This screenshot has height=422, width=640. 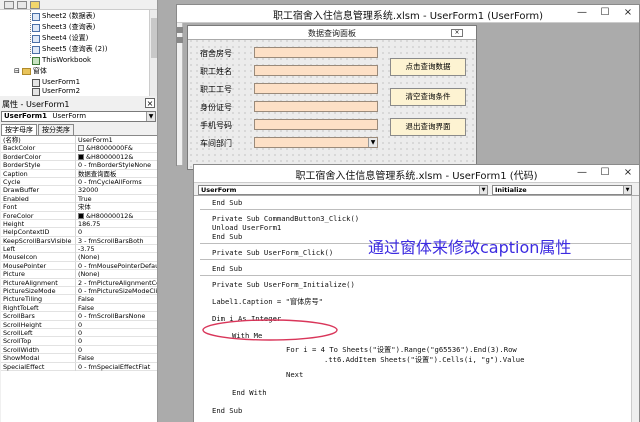 What do you see at coordinates (79, 140) in the screenshot?
I see `property-row: (名称) UserForm1` at bounding box center [79, 140].